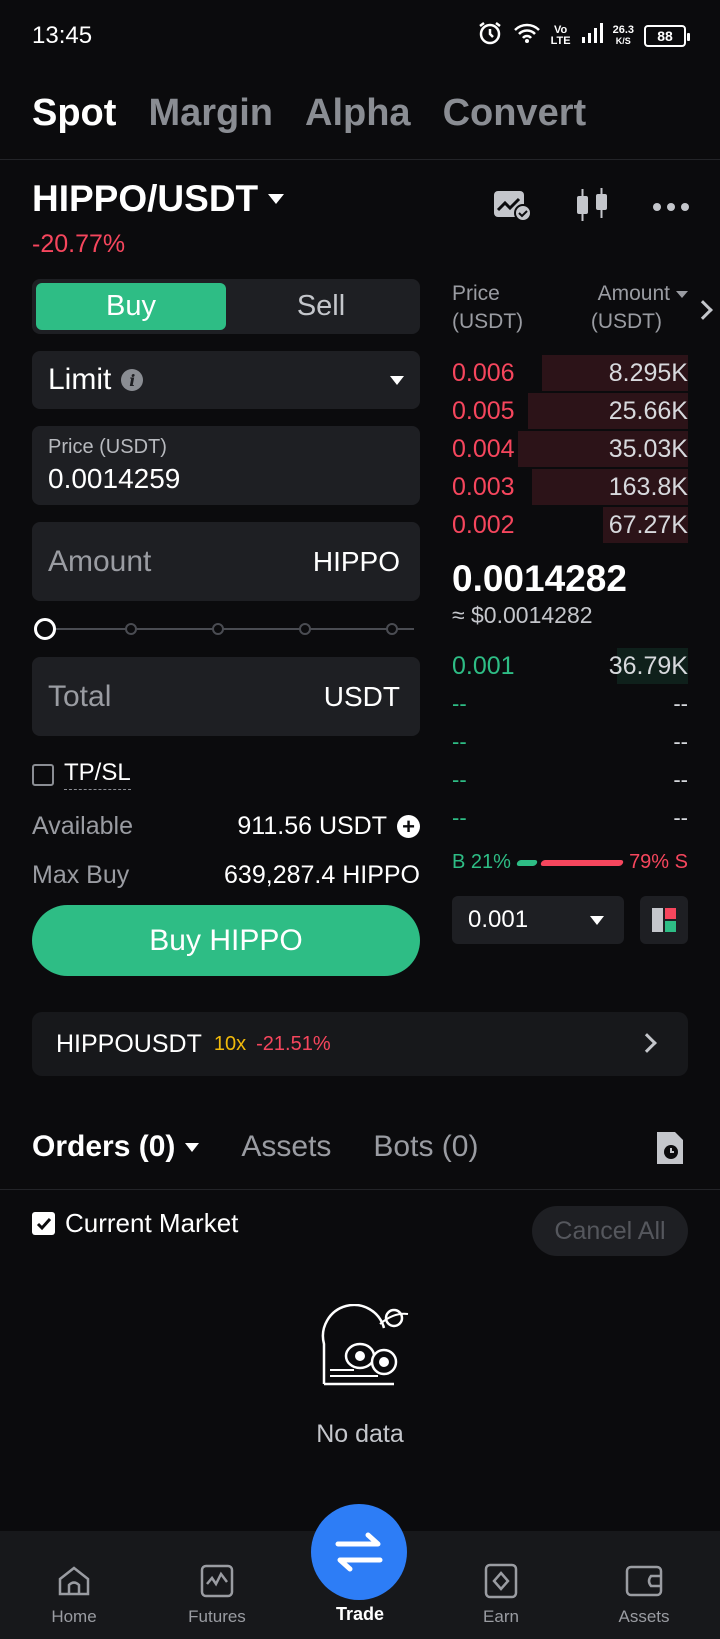  Describe the element at coordinates (321, 306) in the screenshot. I see `sell-tab: Sell` at that location.